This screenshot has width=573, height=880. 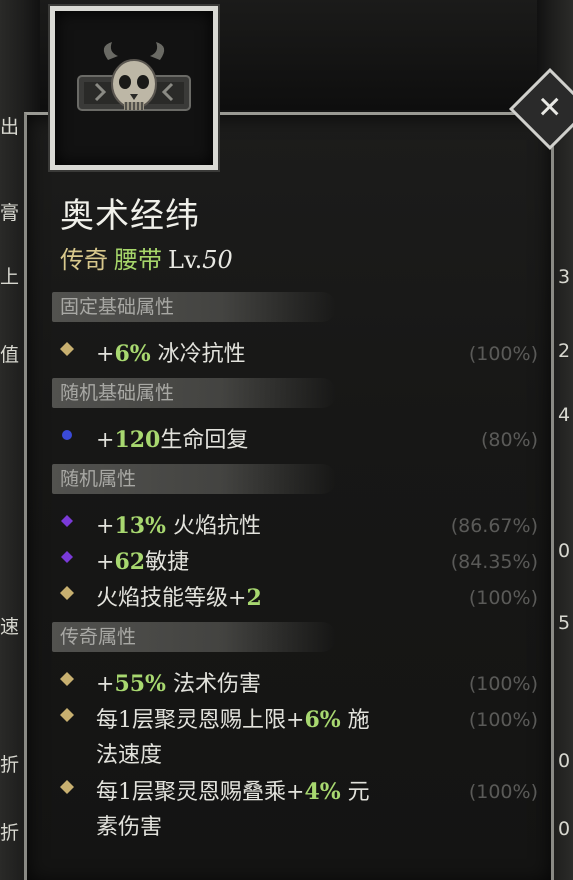 What do you see at coordinates (564, 351) in the screenshot?
I see `right-edge-text: 2` at bounding box center [564, 351].